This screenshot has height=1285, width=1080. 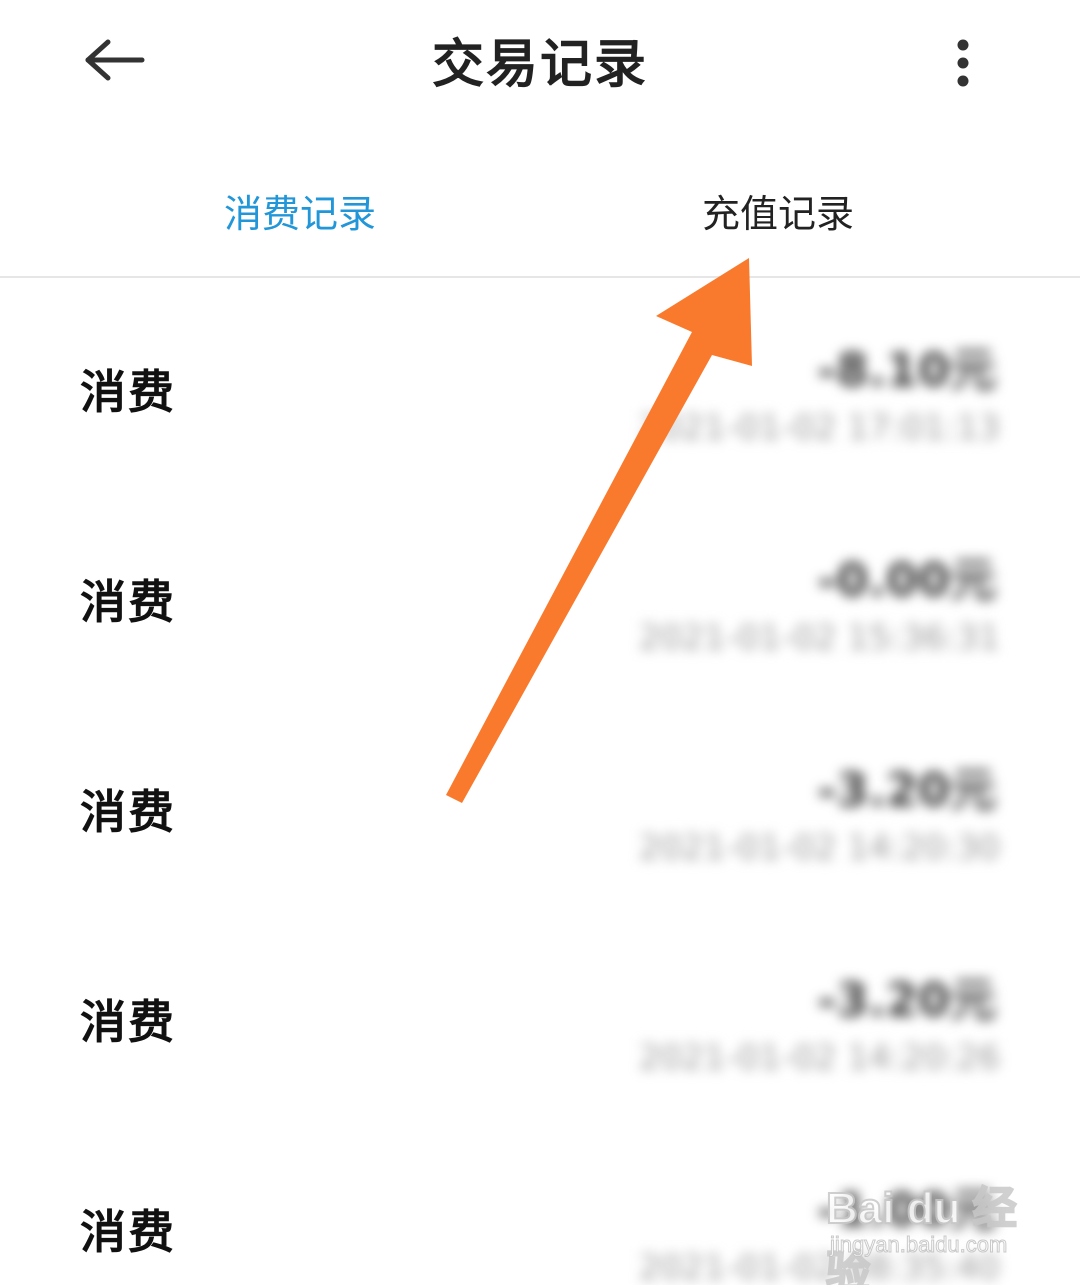 I want to click on record-amount: -8.10元, so click(x=906, y=370).